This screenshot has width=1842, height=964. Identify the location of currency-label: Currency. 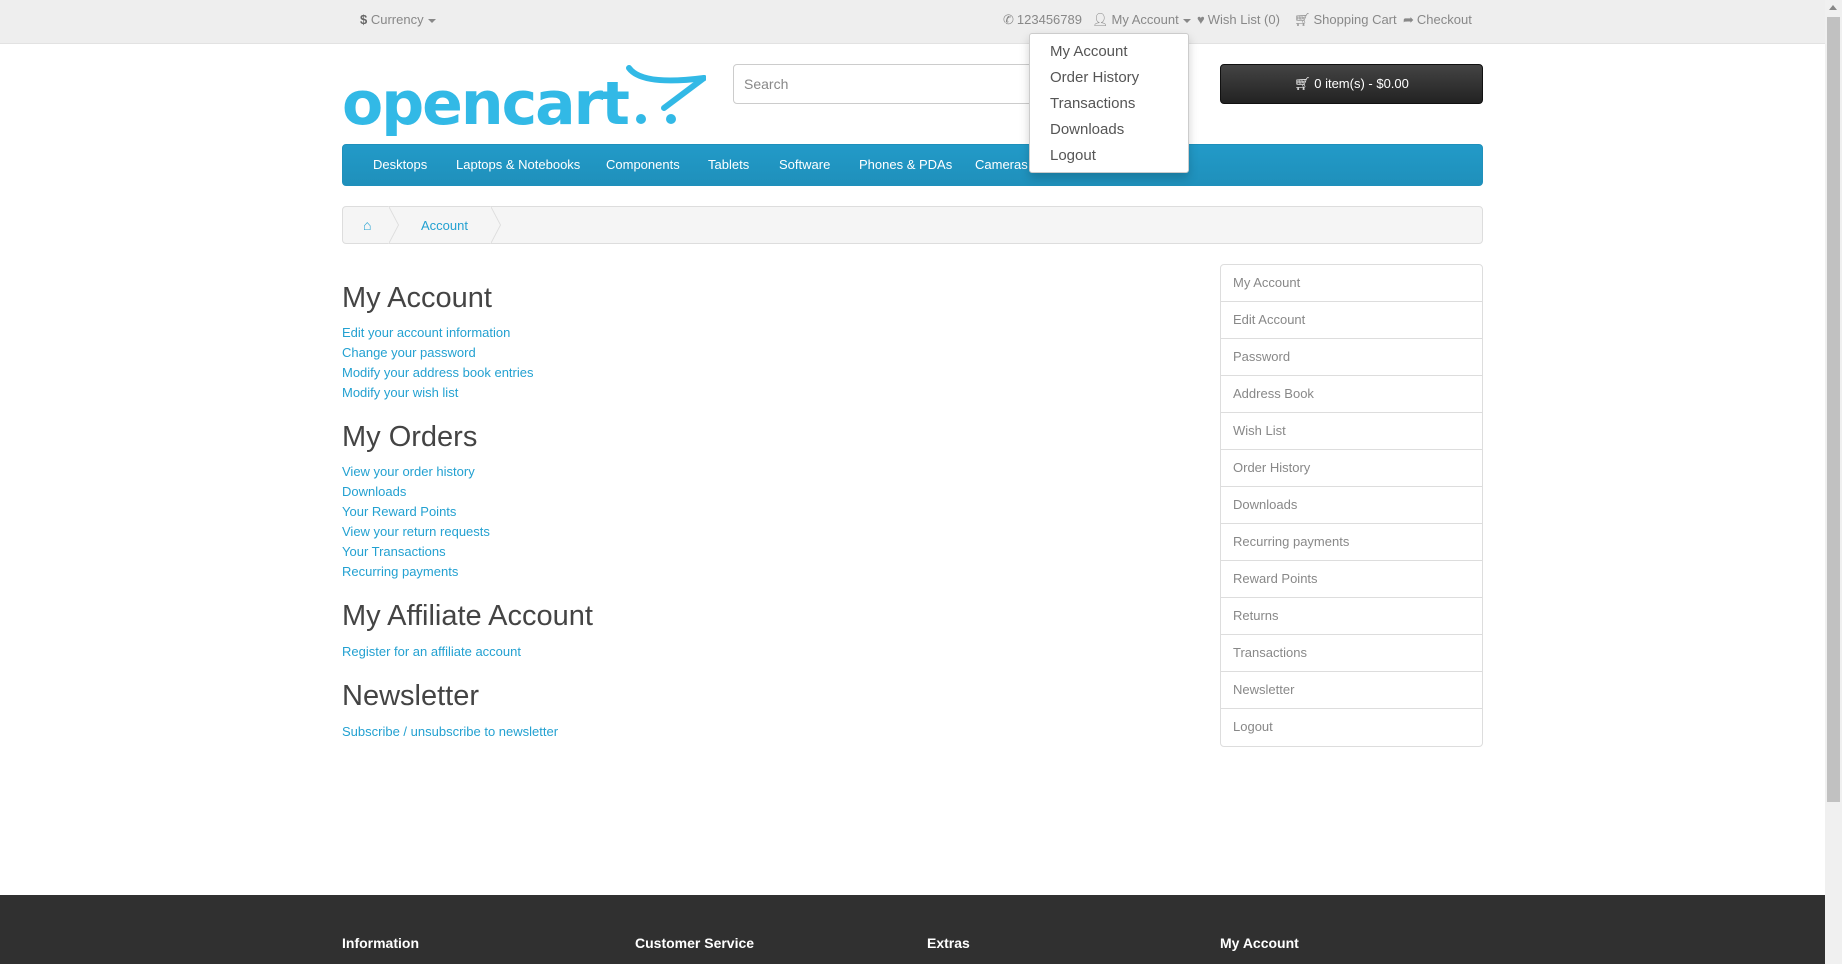
(397, 19).